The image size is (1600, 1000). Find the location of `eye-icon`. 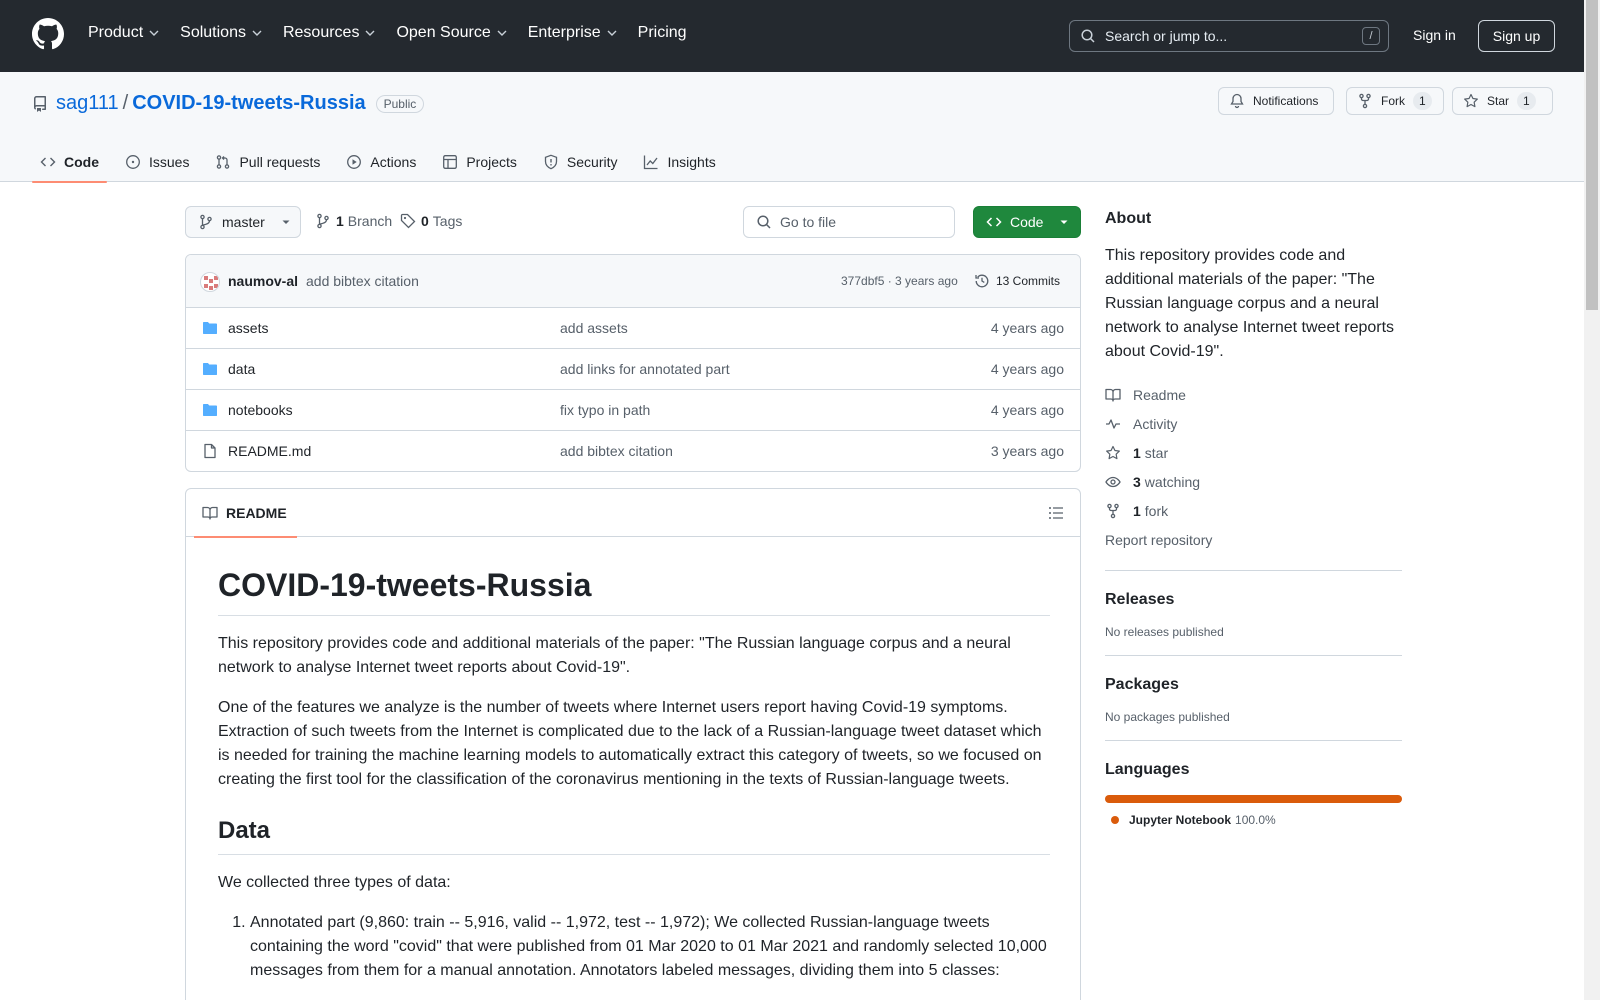

eye-icon is located at coordinates (1113, 481).